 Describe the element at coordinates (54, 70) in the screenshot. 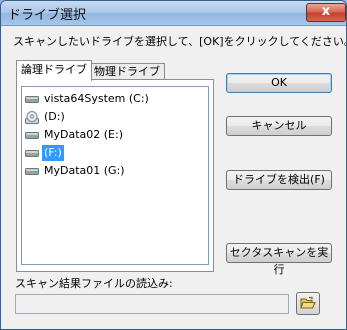

I see `tab-logical-drives: 論理ドライブ` at that location.